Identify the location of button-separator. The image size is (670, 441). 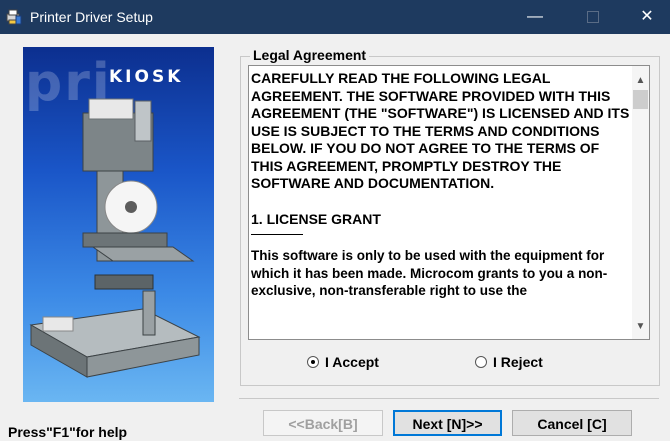
(449, 398).